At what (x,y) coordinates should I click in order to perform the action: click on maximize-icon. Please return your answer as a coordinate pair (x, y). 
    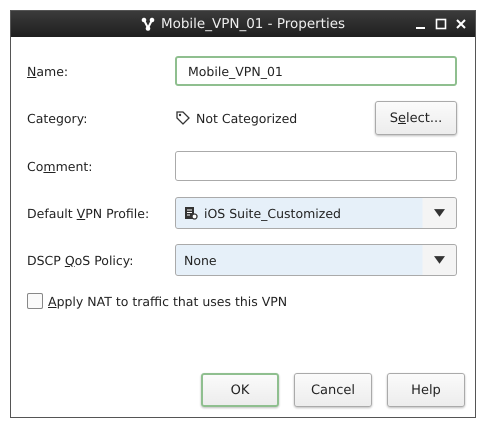
    Looking at the image, I should click on (441, 24).